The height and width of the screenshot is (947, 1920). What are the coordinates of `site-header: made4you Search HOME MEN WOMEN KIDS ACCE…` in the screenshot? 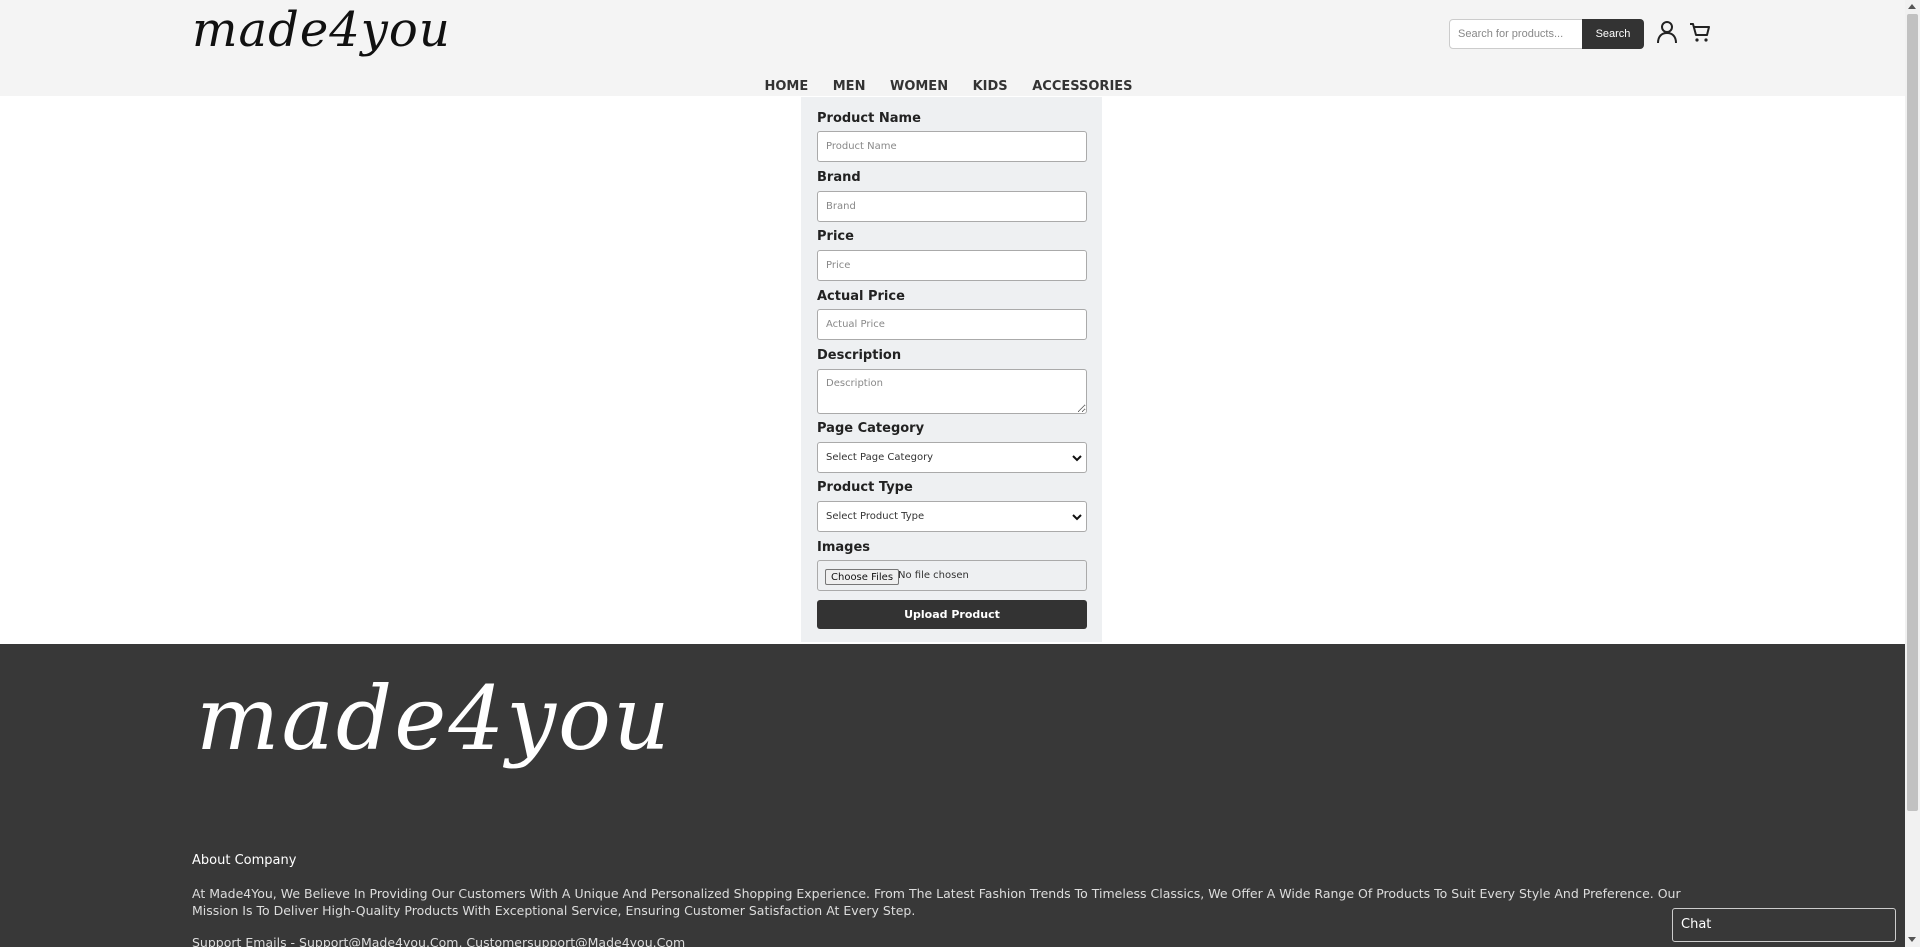 It's located at (952, 48).